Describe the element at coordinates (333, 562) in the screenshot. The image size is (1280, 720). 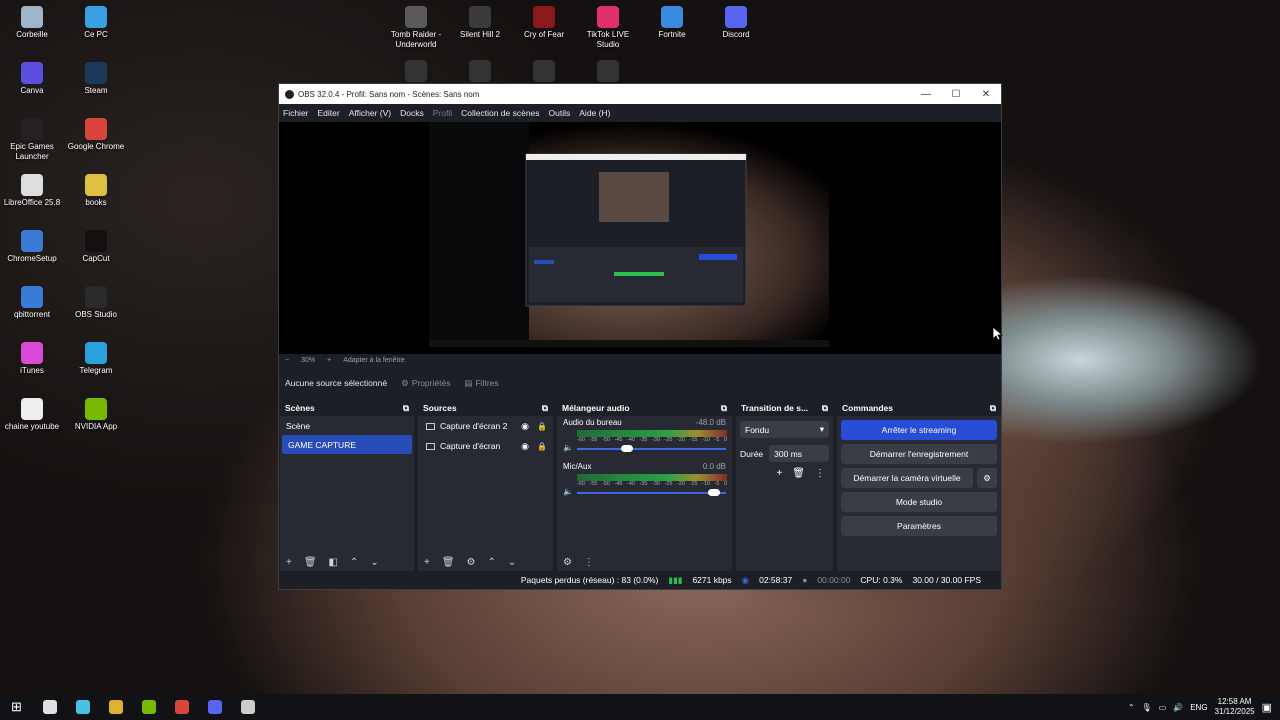
I see `filter-icon: ◧` at that location.